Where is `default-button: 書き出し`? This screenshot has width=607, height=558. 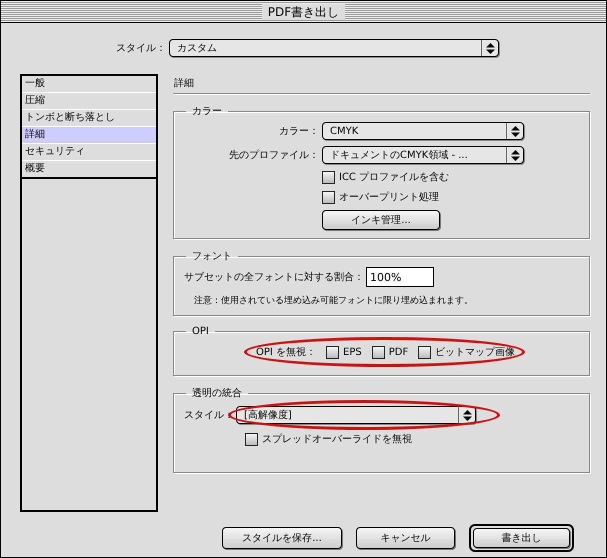
default-button: 書き出し is located at coordinates (521, 538).